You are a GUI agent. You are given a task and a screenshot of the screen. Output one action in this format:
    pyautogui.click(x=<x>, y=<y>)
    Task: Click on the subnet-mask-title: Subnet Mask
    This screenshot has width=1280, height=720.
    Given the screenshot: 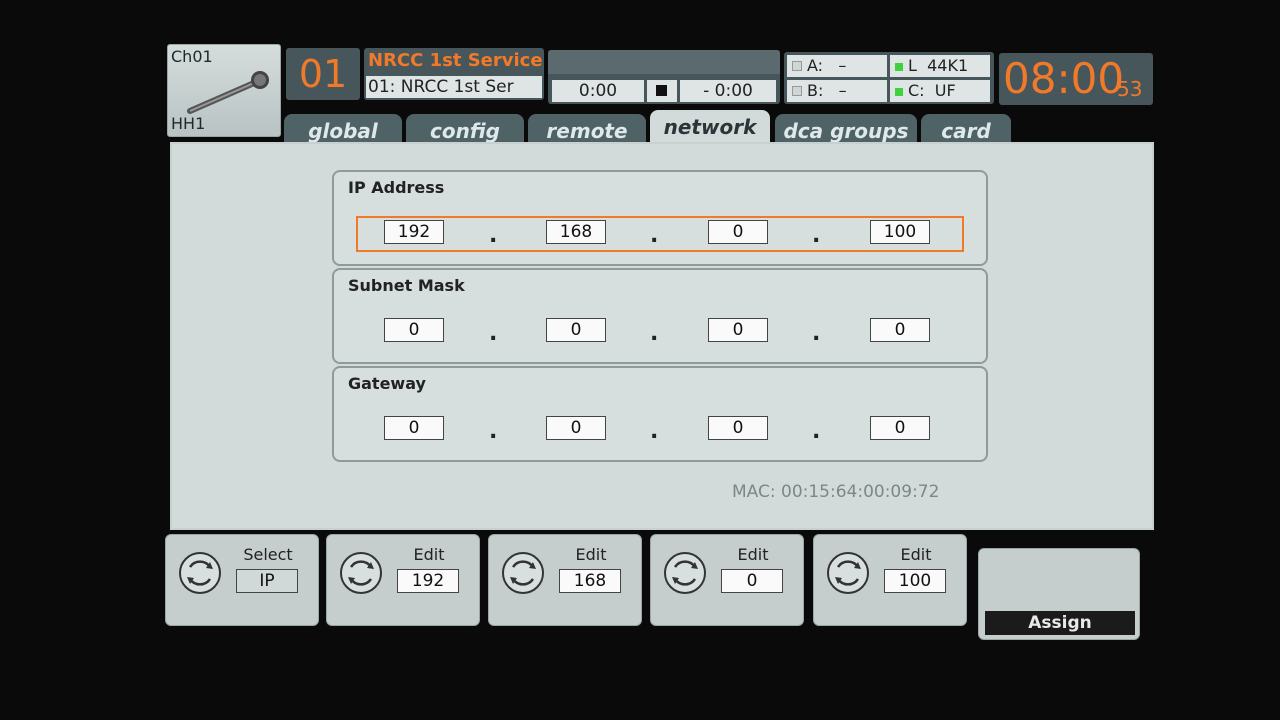 What is the action you would take?
    pyautogui.click(x=406, y=285)
    